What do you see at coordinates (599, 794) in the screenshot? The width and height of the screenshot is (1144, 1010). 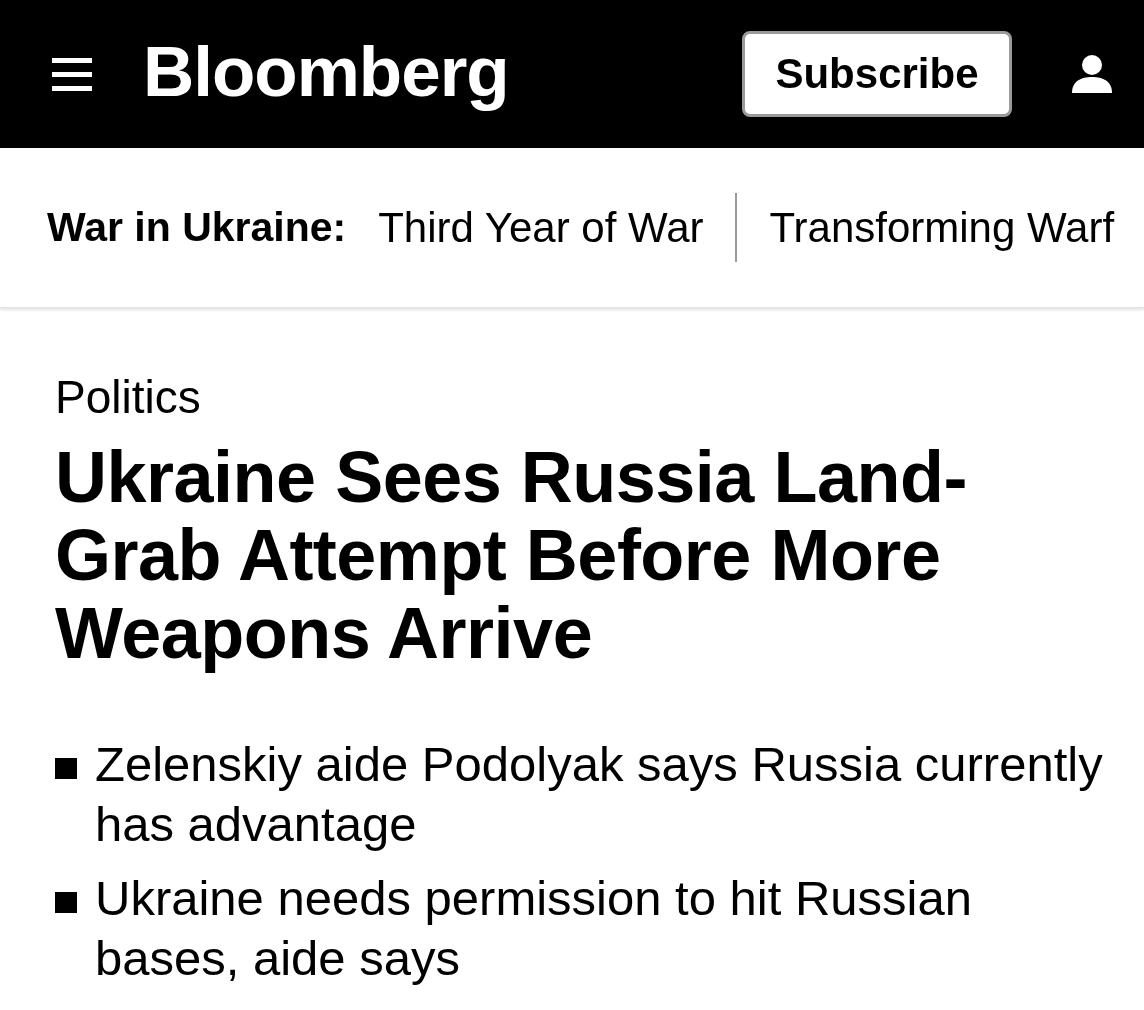 I see `summary-point: Zelenskiy aide Podolyak says Russia currently has advantage` at bounding box center [599, 794].